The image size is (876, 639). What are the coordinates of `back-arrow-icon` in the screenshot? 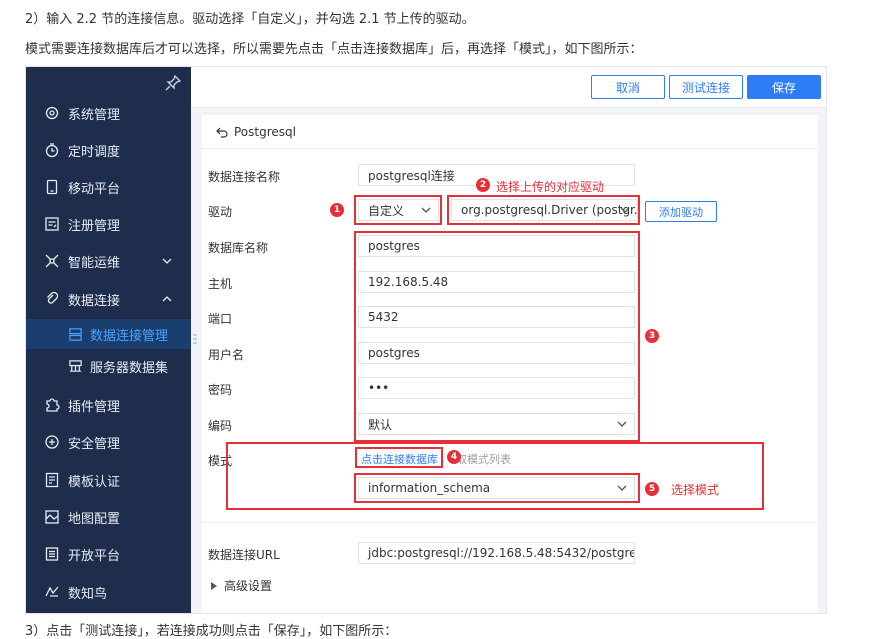 It's located at (222, 132).